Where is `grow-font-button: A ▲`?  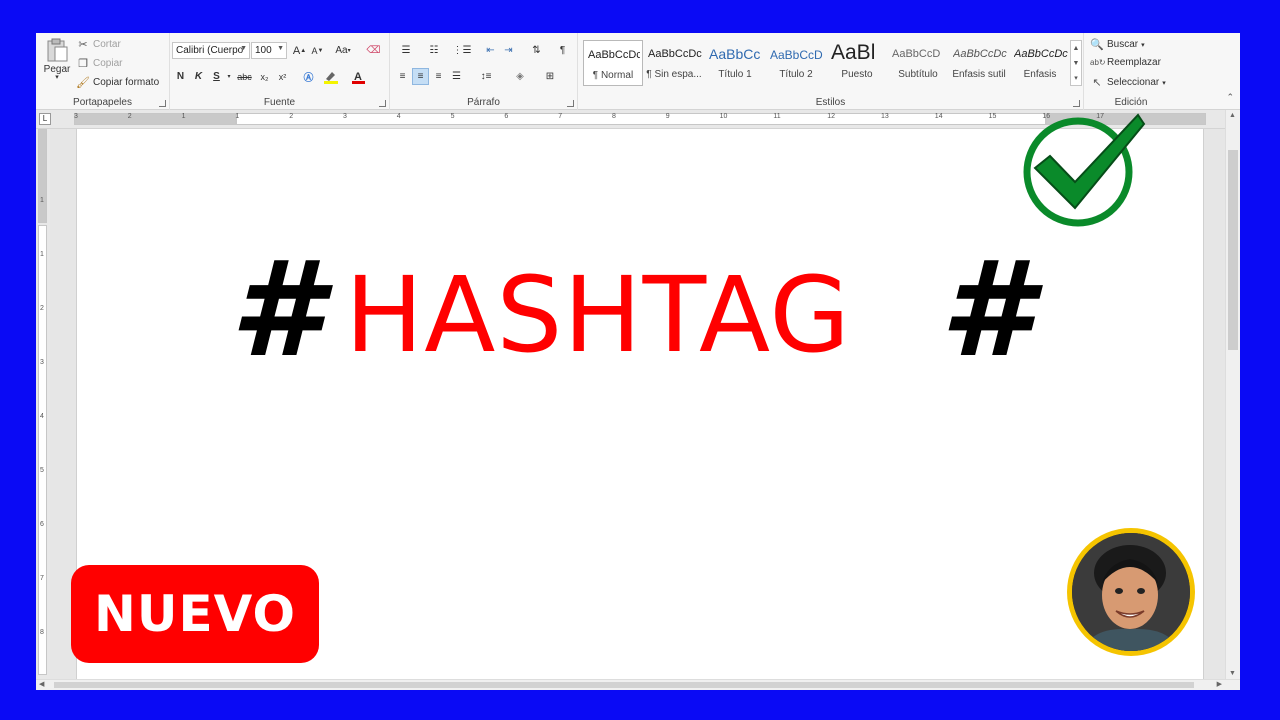 grow-font-button: A ▲ is located at coordinates (299, 50).